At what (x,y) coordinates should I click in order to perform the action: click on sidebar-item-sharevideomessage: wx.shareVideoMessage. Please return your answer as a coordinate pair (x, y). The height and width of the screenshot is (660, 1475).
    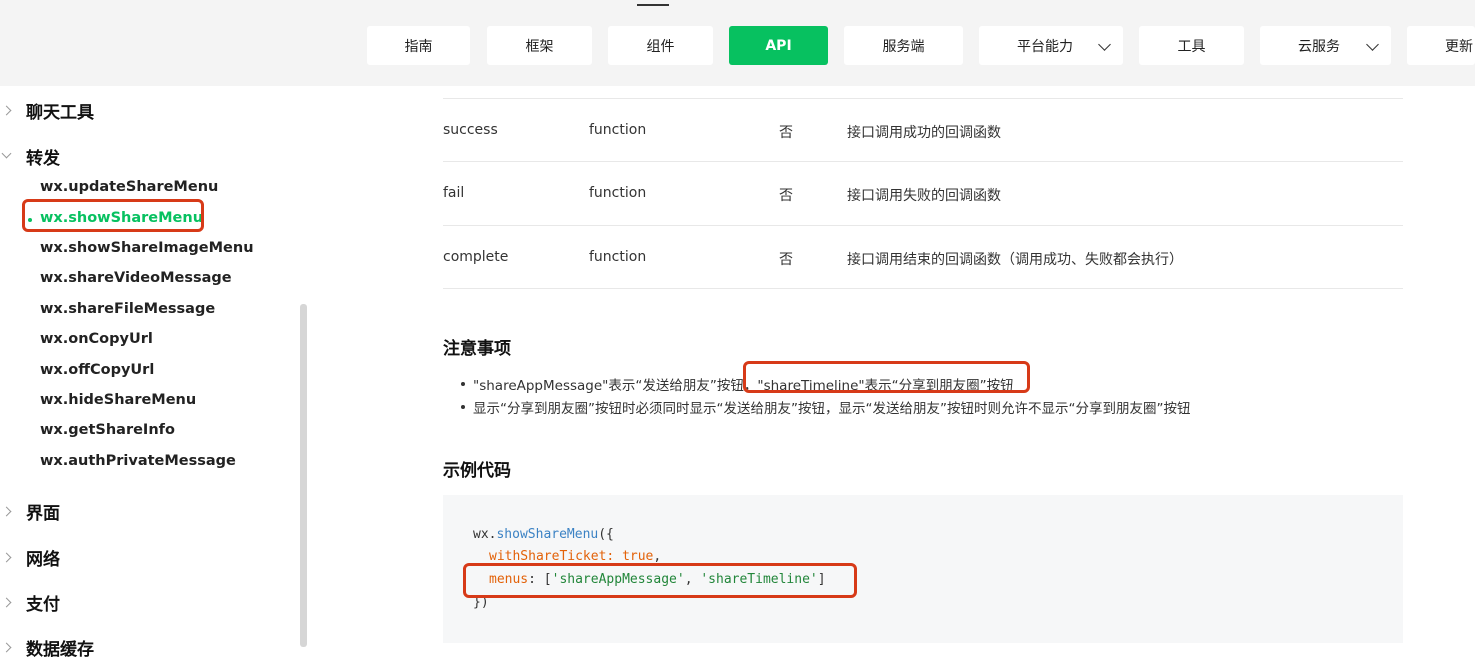
    Looking at the image, I should click on (136, 278).